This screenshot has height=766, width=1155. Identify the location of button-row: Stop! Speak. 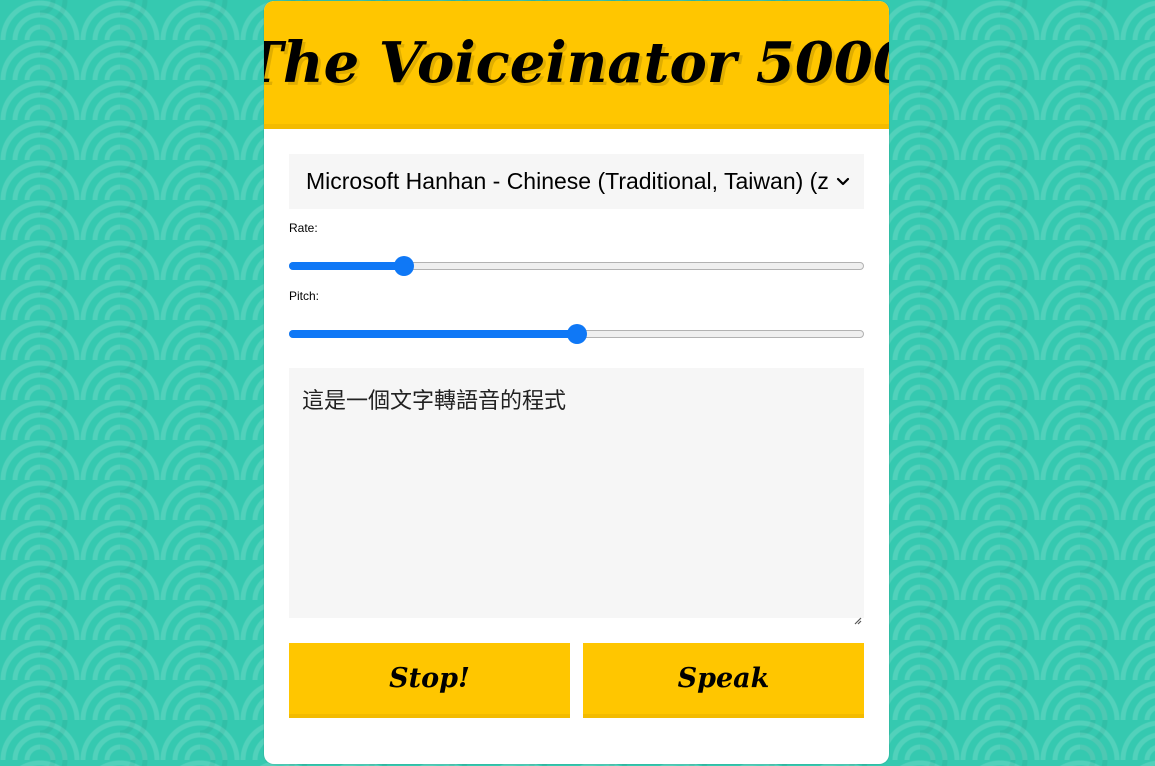
(576, 680).